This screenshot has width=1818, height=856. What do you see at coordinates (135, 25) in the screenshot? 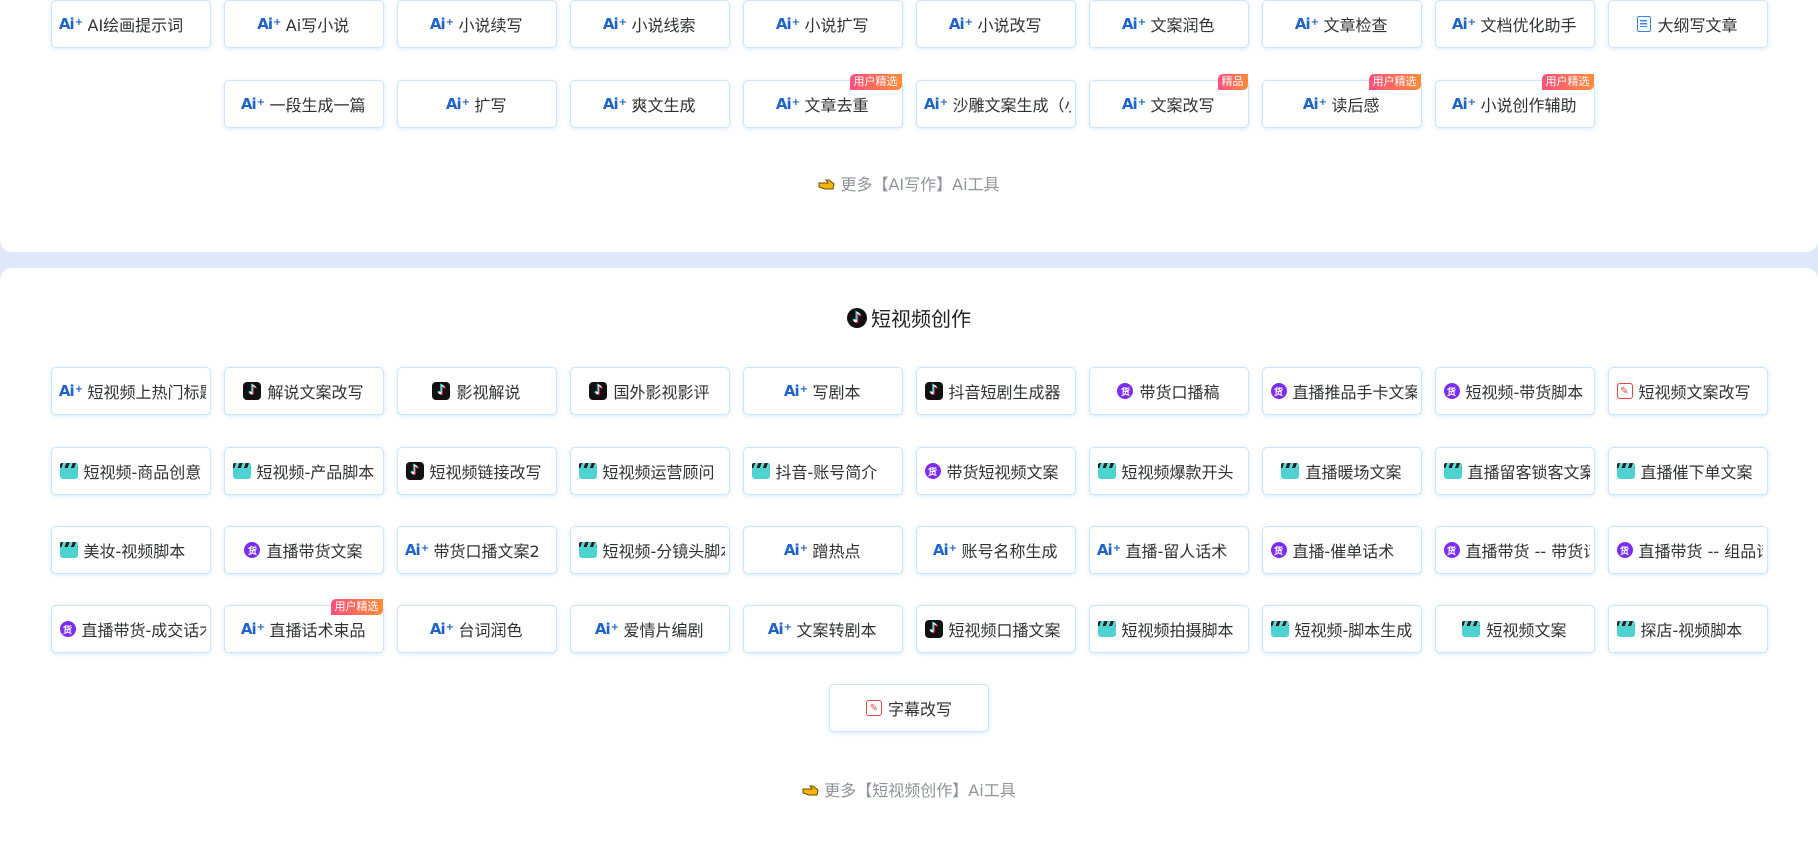
I see `tool-label: AI绘画提示词` at bounding box center [135, 25].